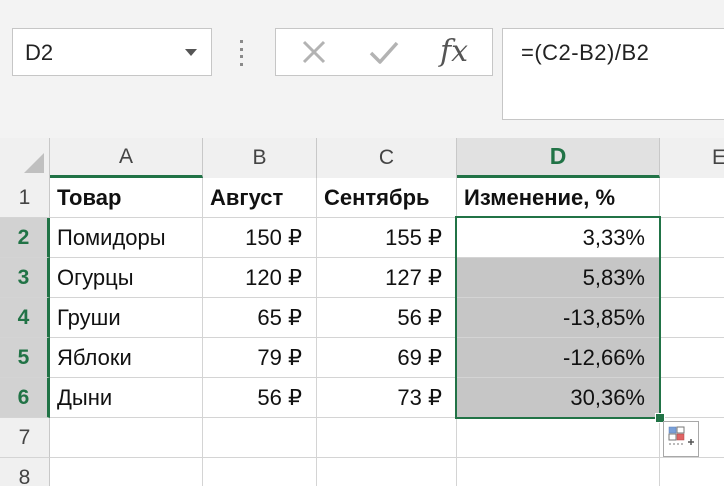 Image resolution: width=724 pixels, height=486 pixels. Describe the element at coordinates (191, 52) in the screenshot. I see `chevron-down-icon` at that location.